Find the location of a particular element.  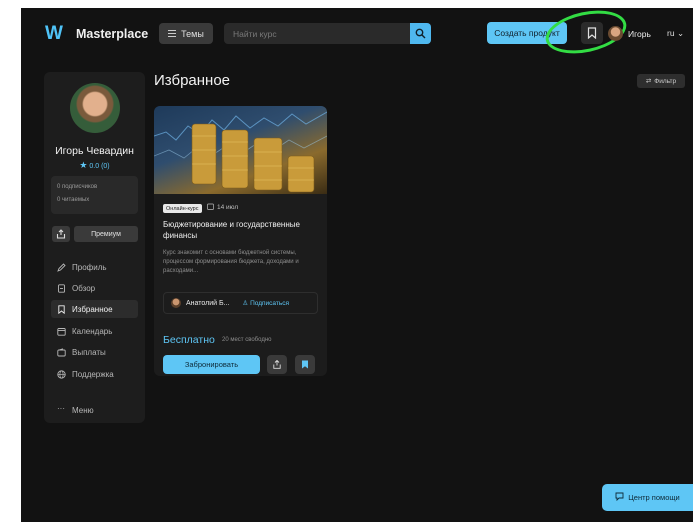

help-center-button: Центр помощи is located at coordinates (647, 497).